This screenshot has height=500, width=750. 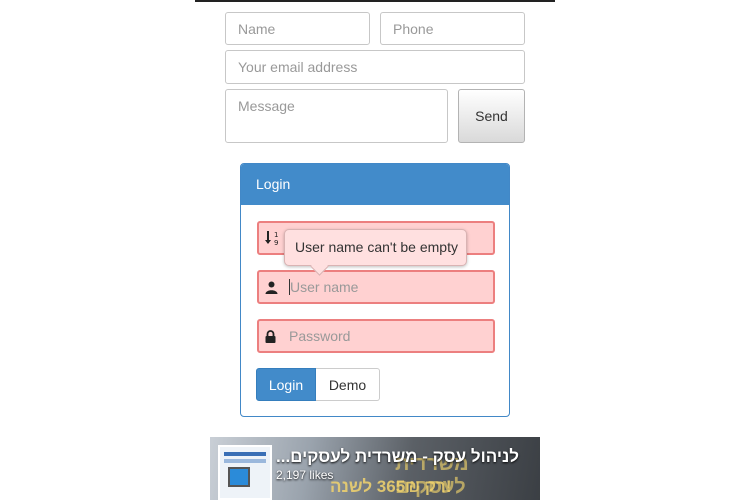 I want to click on phone-input, so click(x=452, y=28).